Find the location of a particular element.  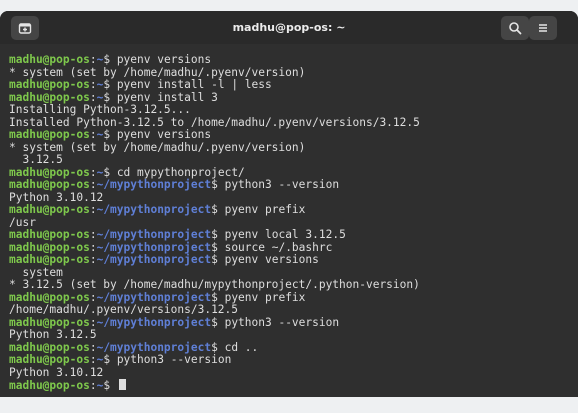

command-text: pyenv install -l | less is located at coordinates (191, 84).